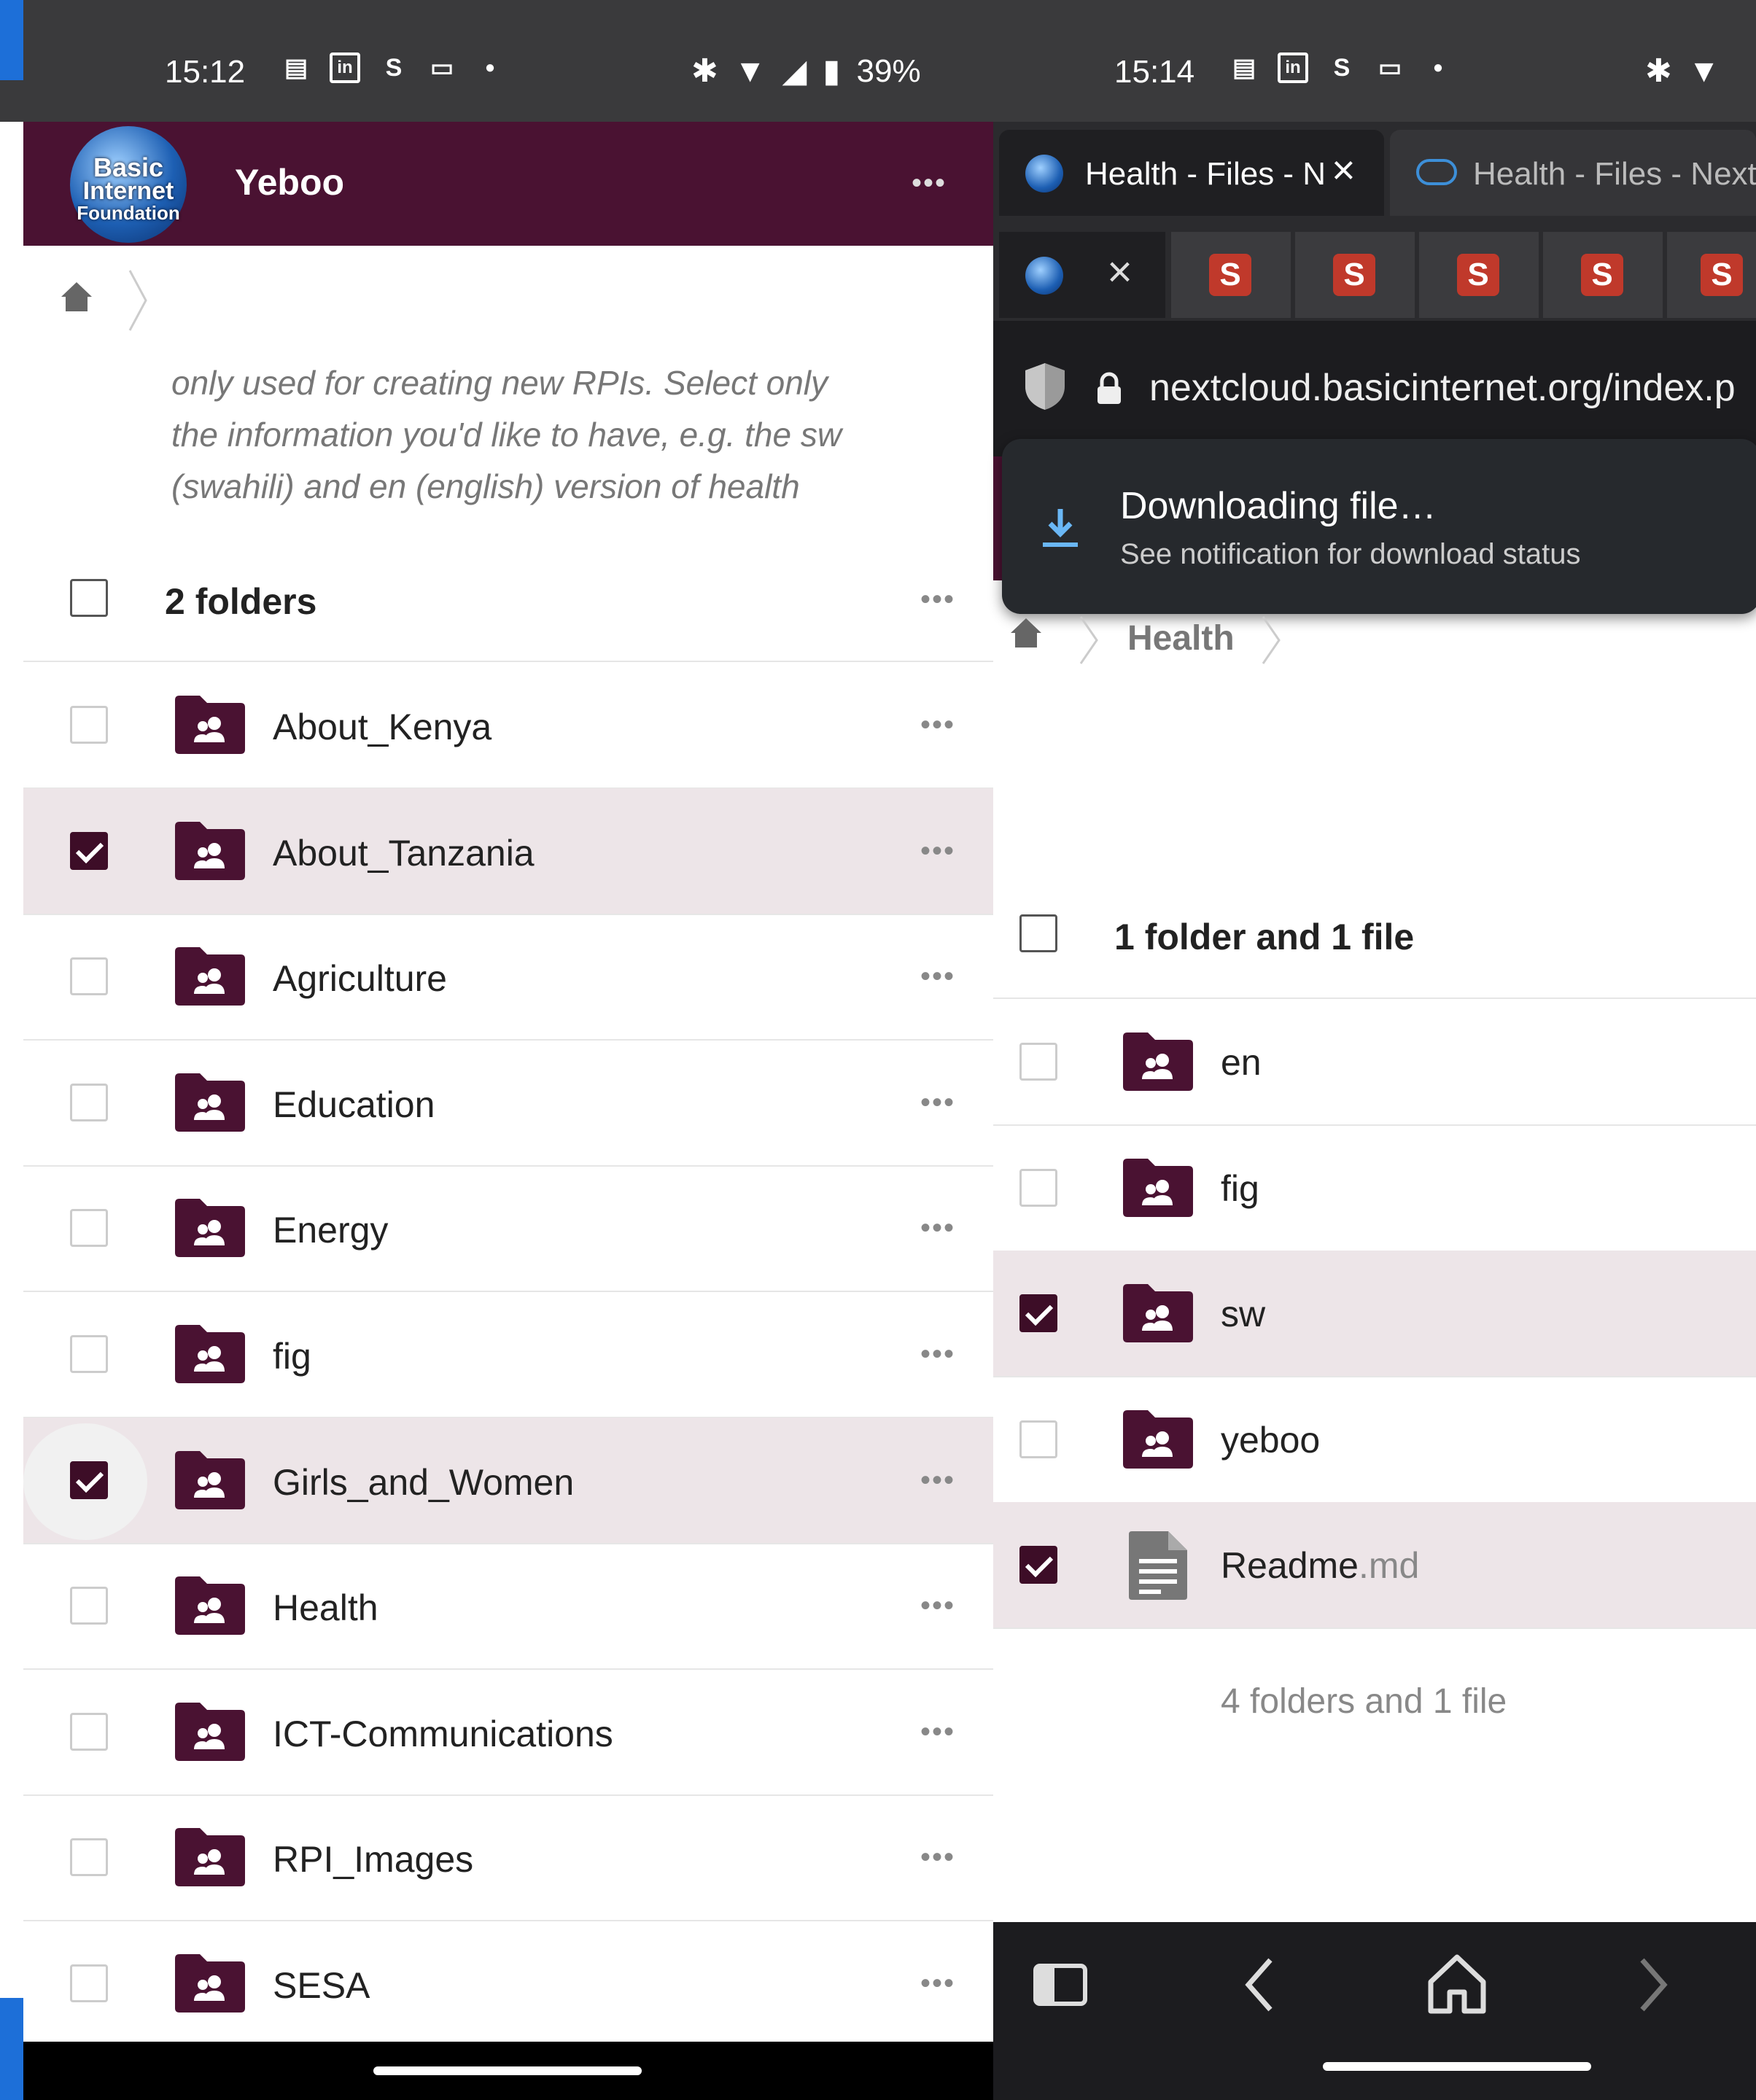 The image size is (1756, 2100). What do you see at coordinates (137, 300) in the screenshot?
I see `chevron-right-icon` at bounding box center [137, 300].